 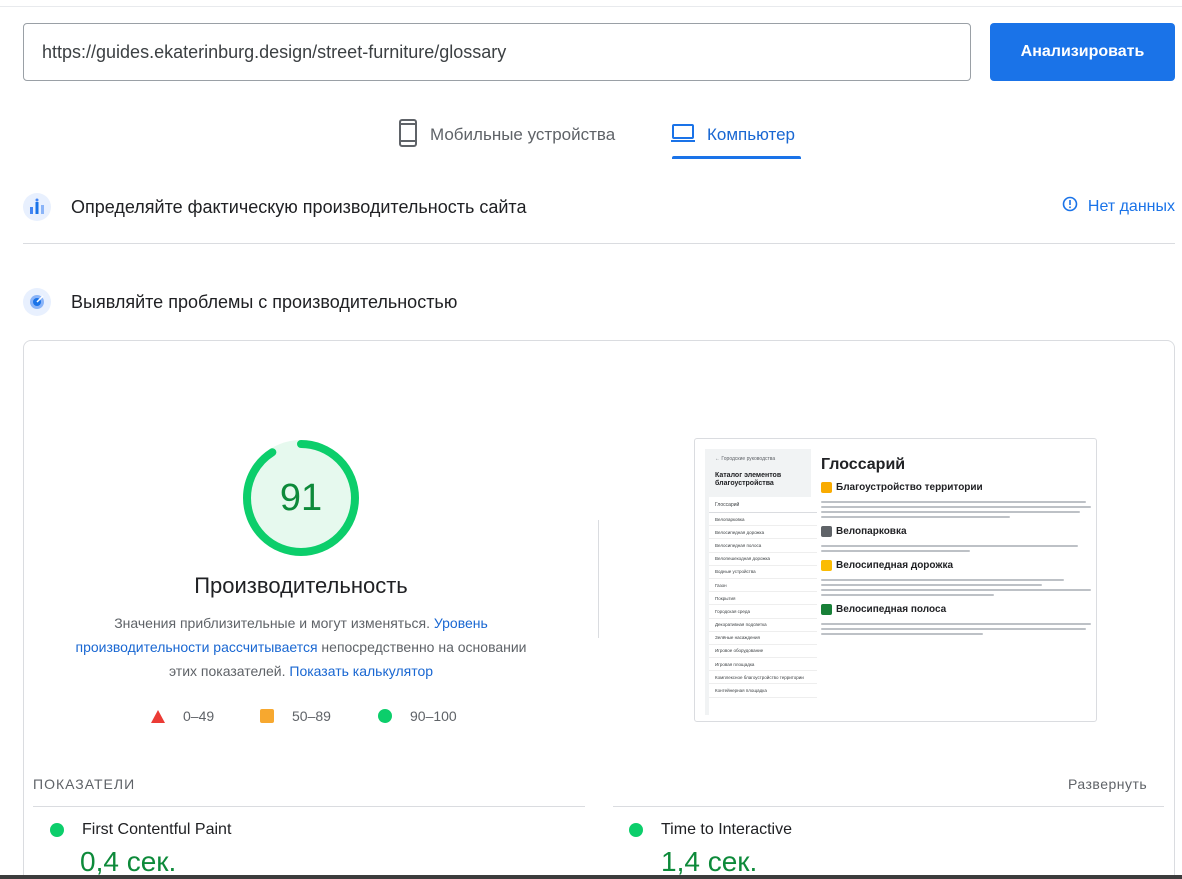 I want to click on preview-menu-item: Покрытия, so click(x=763, y=599).